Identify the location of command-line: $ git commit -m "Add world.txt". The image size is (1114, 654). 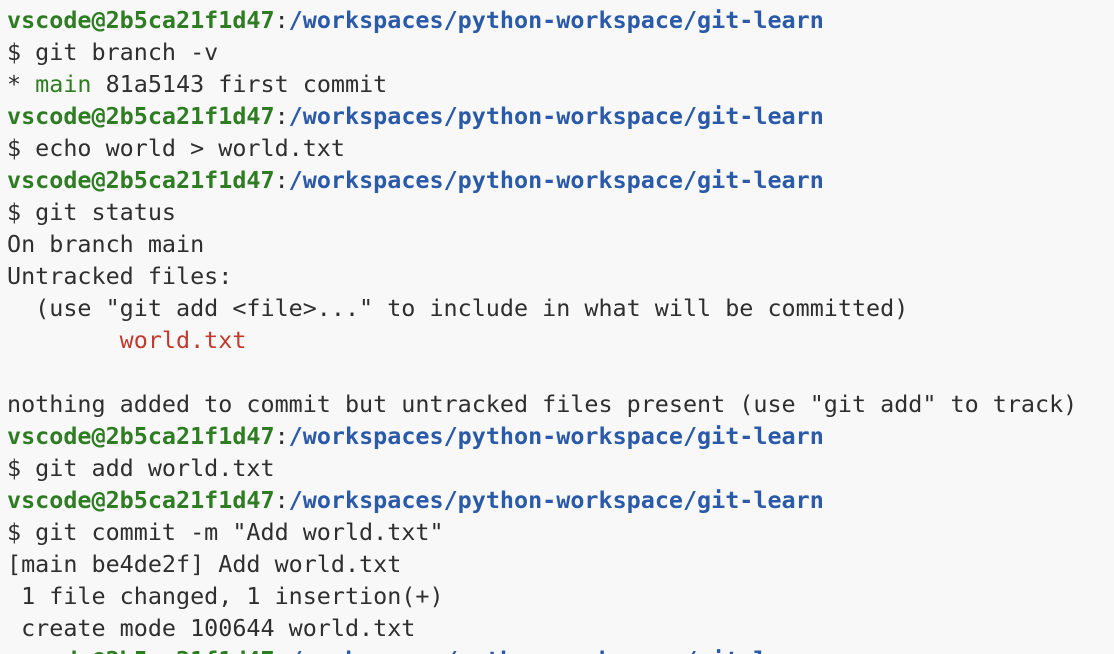
(560, 532).